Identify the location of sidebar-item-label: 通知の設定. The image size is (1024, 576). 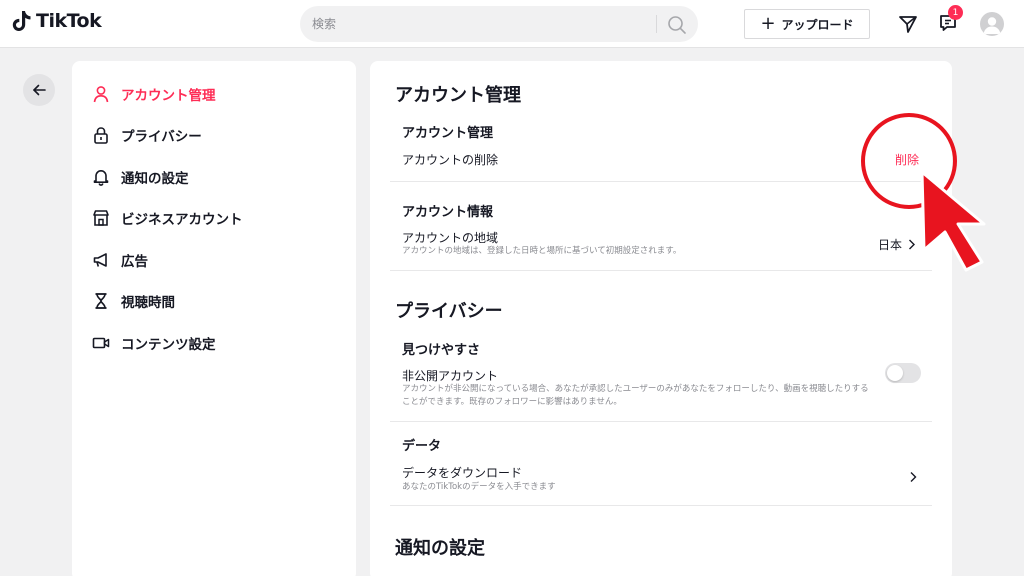
(155, 179).